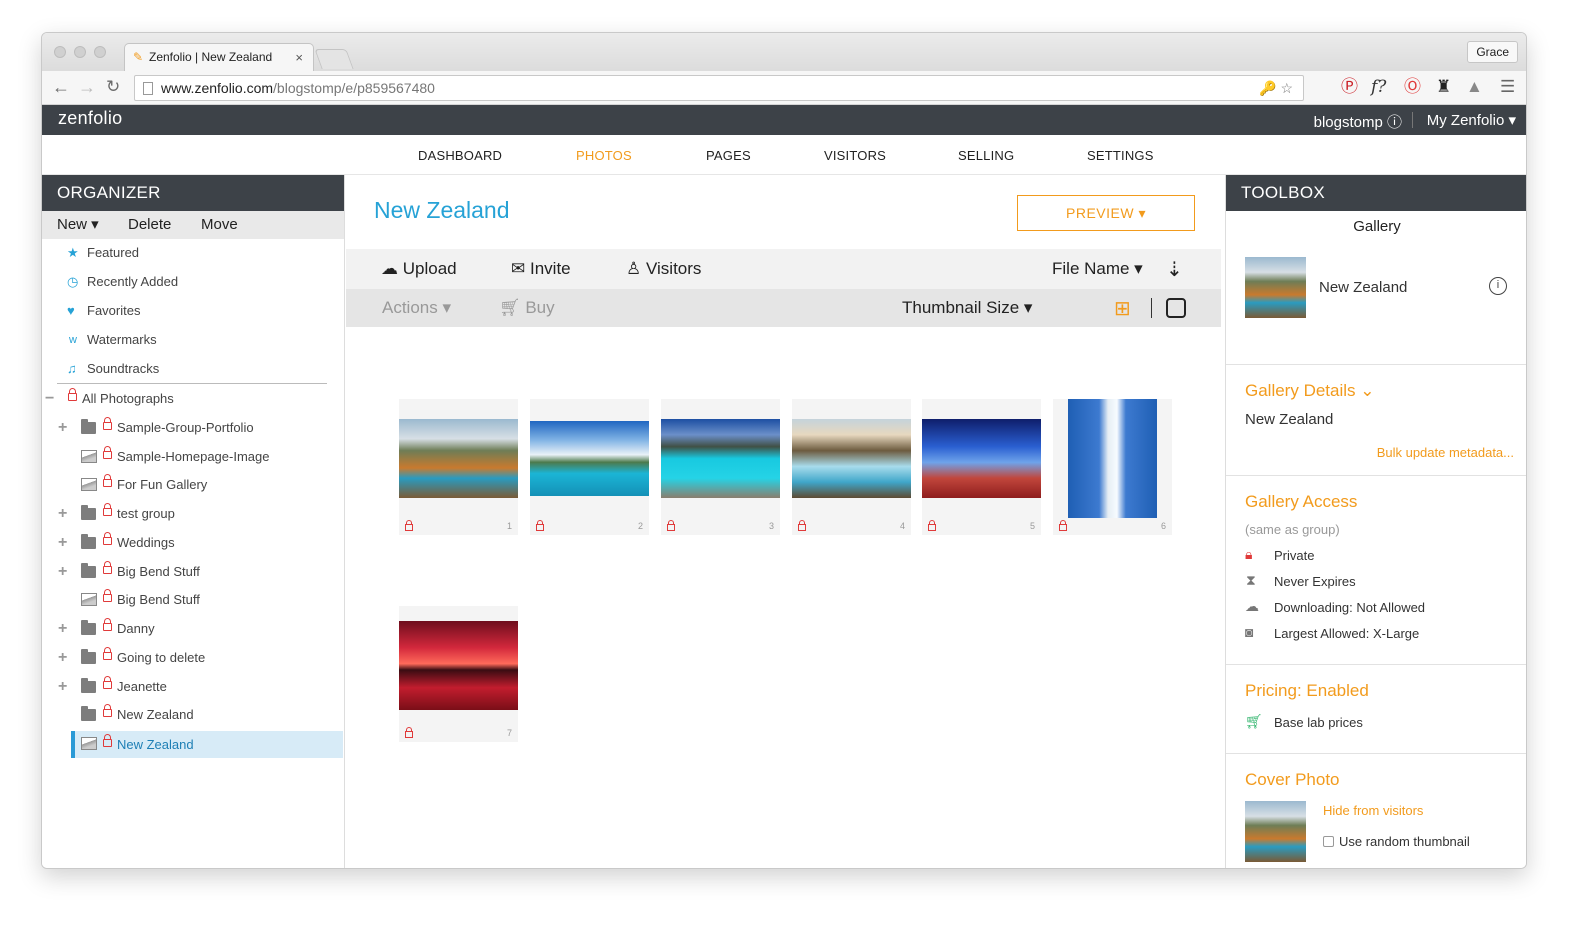  I want to click on tree-item: + Weddings, so click(192, 543).